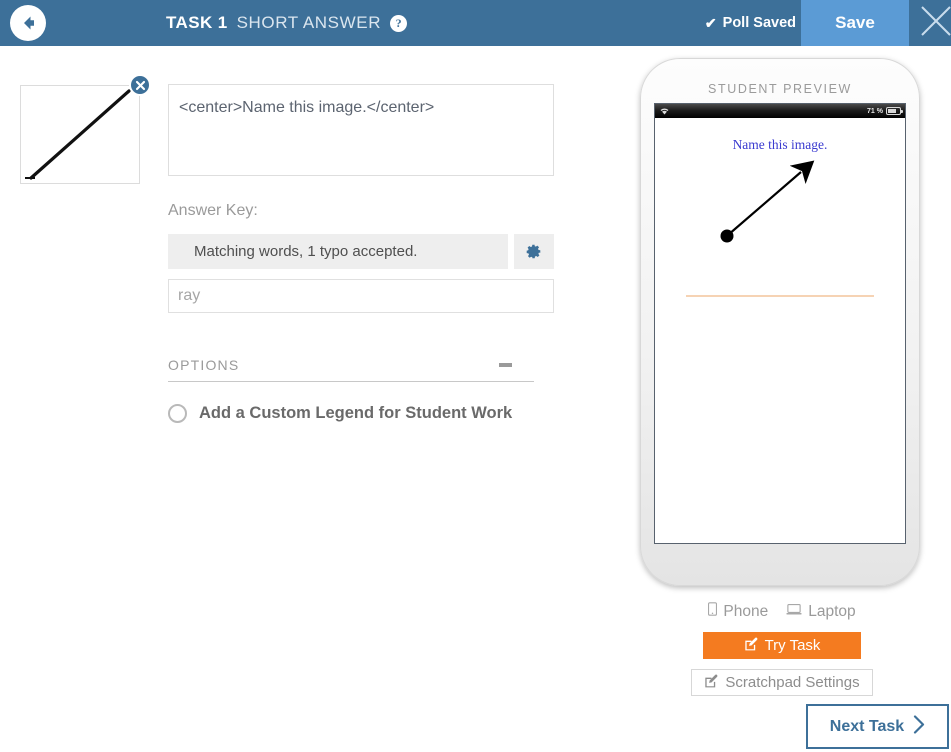 This screenshot has width=951, height=752. What do you see at coordinates (746, 611) in the screenshot?
I see `device-option-phone-label: Phone` at bounding box center [746, 611].